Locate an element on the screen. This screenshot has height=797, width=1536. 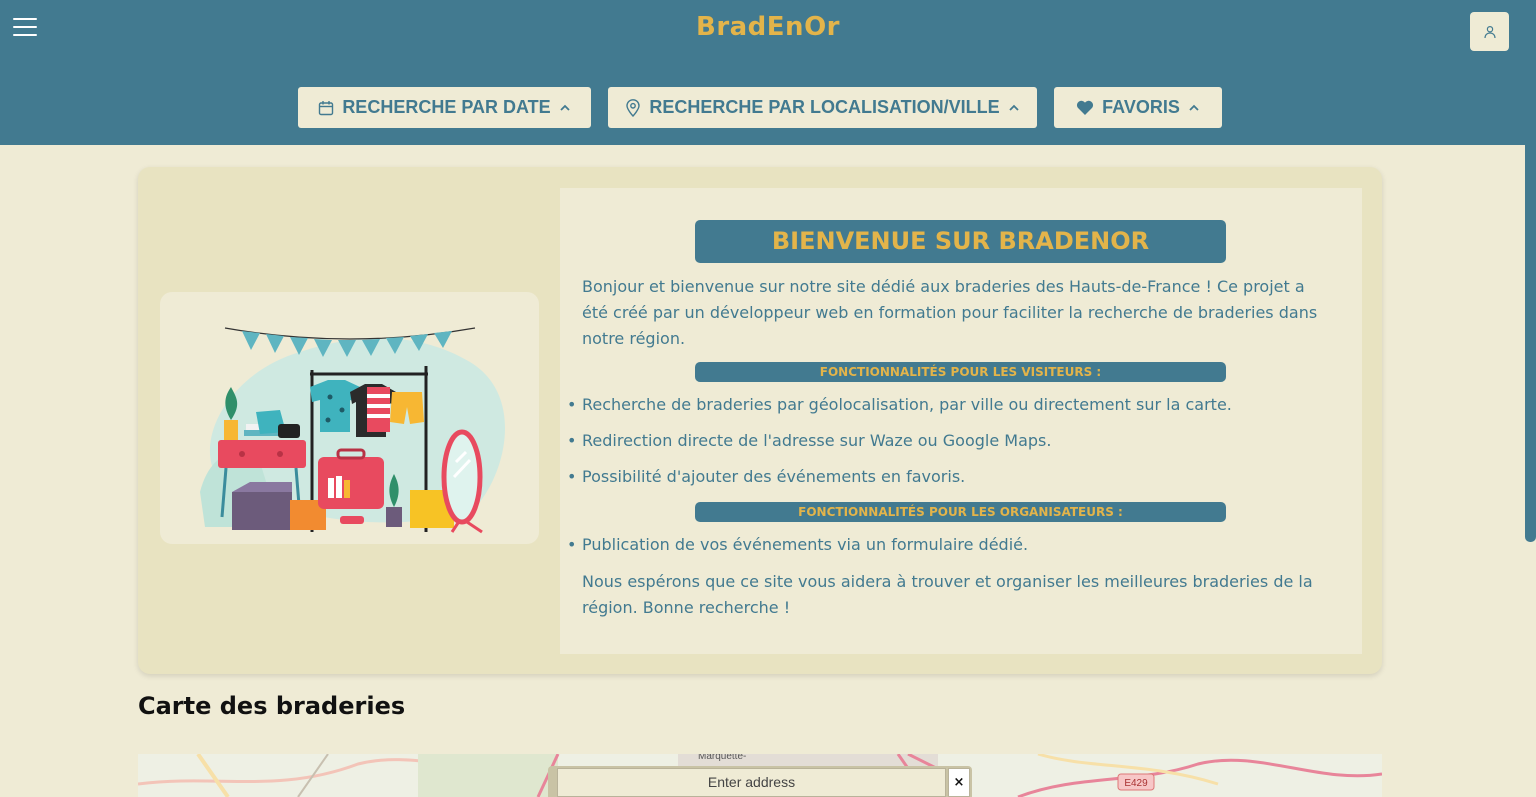
address-input: Enter address is located at coordinates (751, 782).